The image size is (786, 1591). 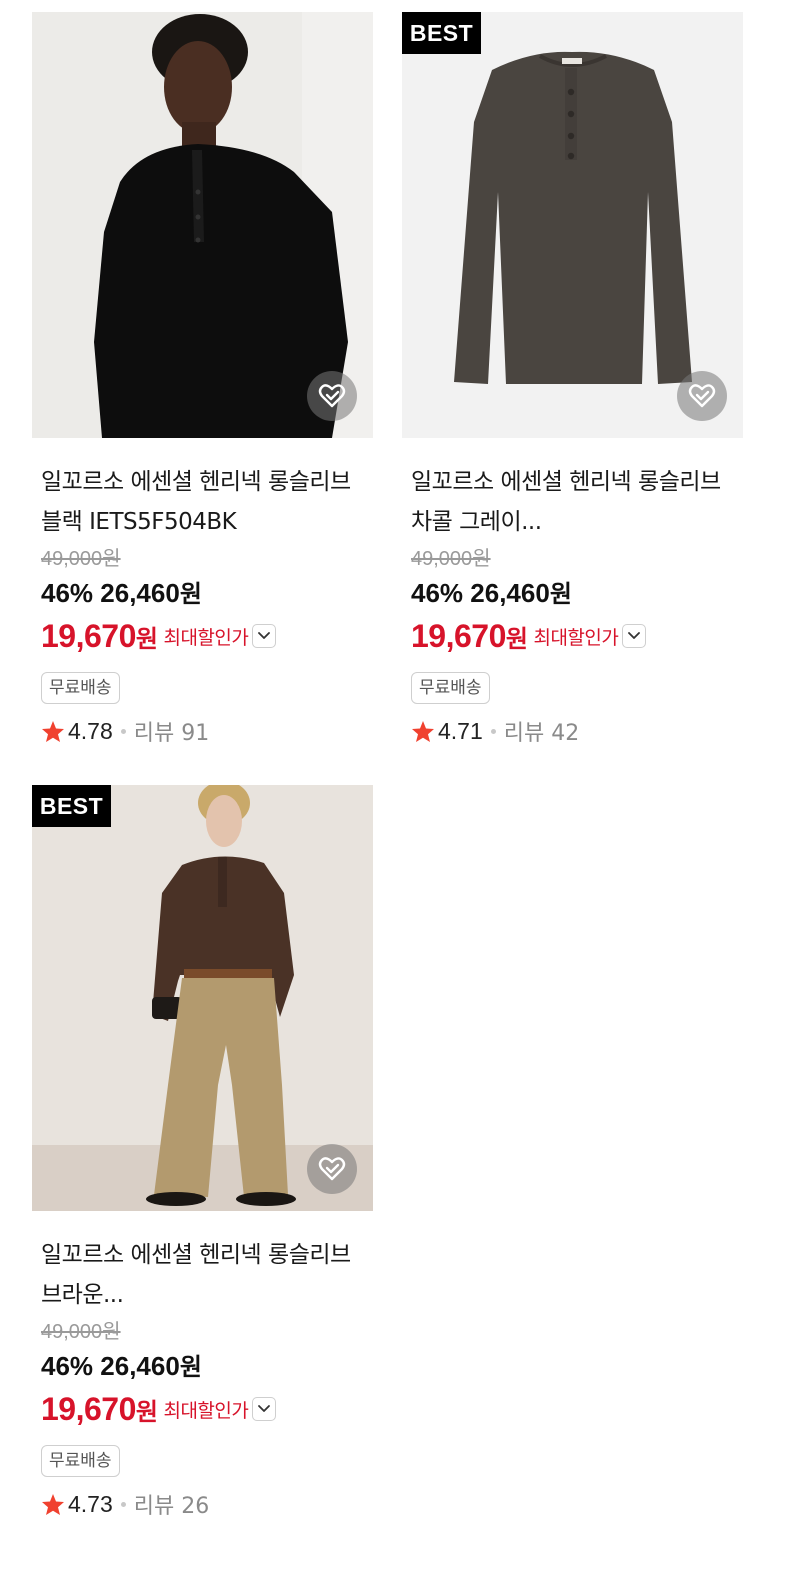 I want to click on rating-line: 4.78 리뷰 91, so click(x=207, y=731).